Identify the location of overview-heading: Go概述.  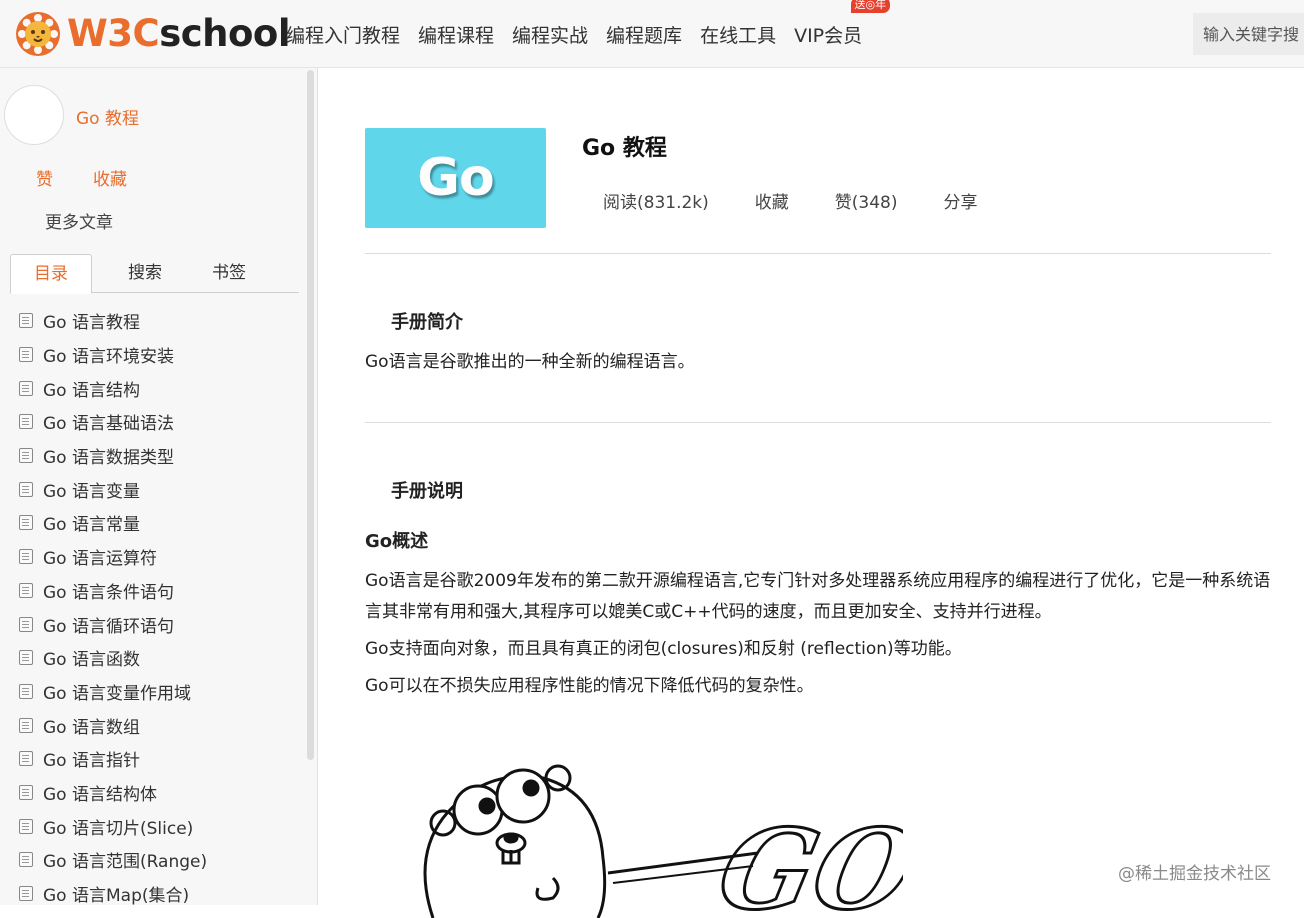
(397, 541).